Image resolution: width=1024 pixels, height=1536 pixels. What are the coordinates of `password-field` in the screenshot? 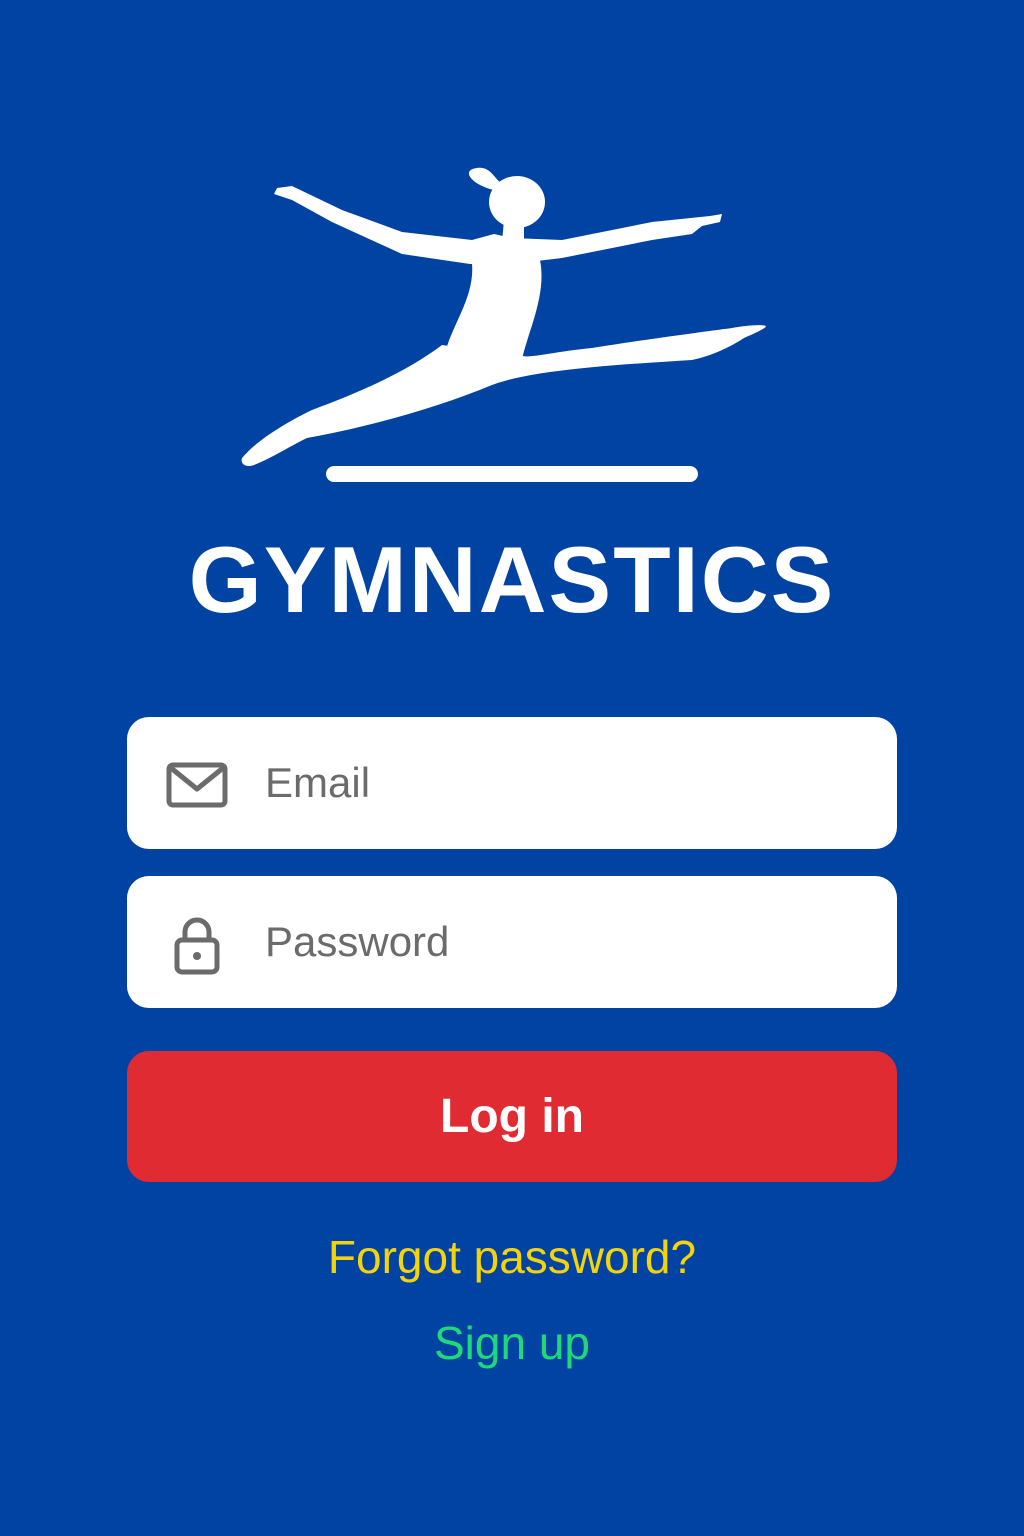 It's located at (512, 942).